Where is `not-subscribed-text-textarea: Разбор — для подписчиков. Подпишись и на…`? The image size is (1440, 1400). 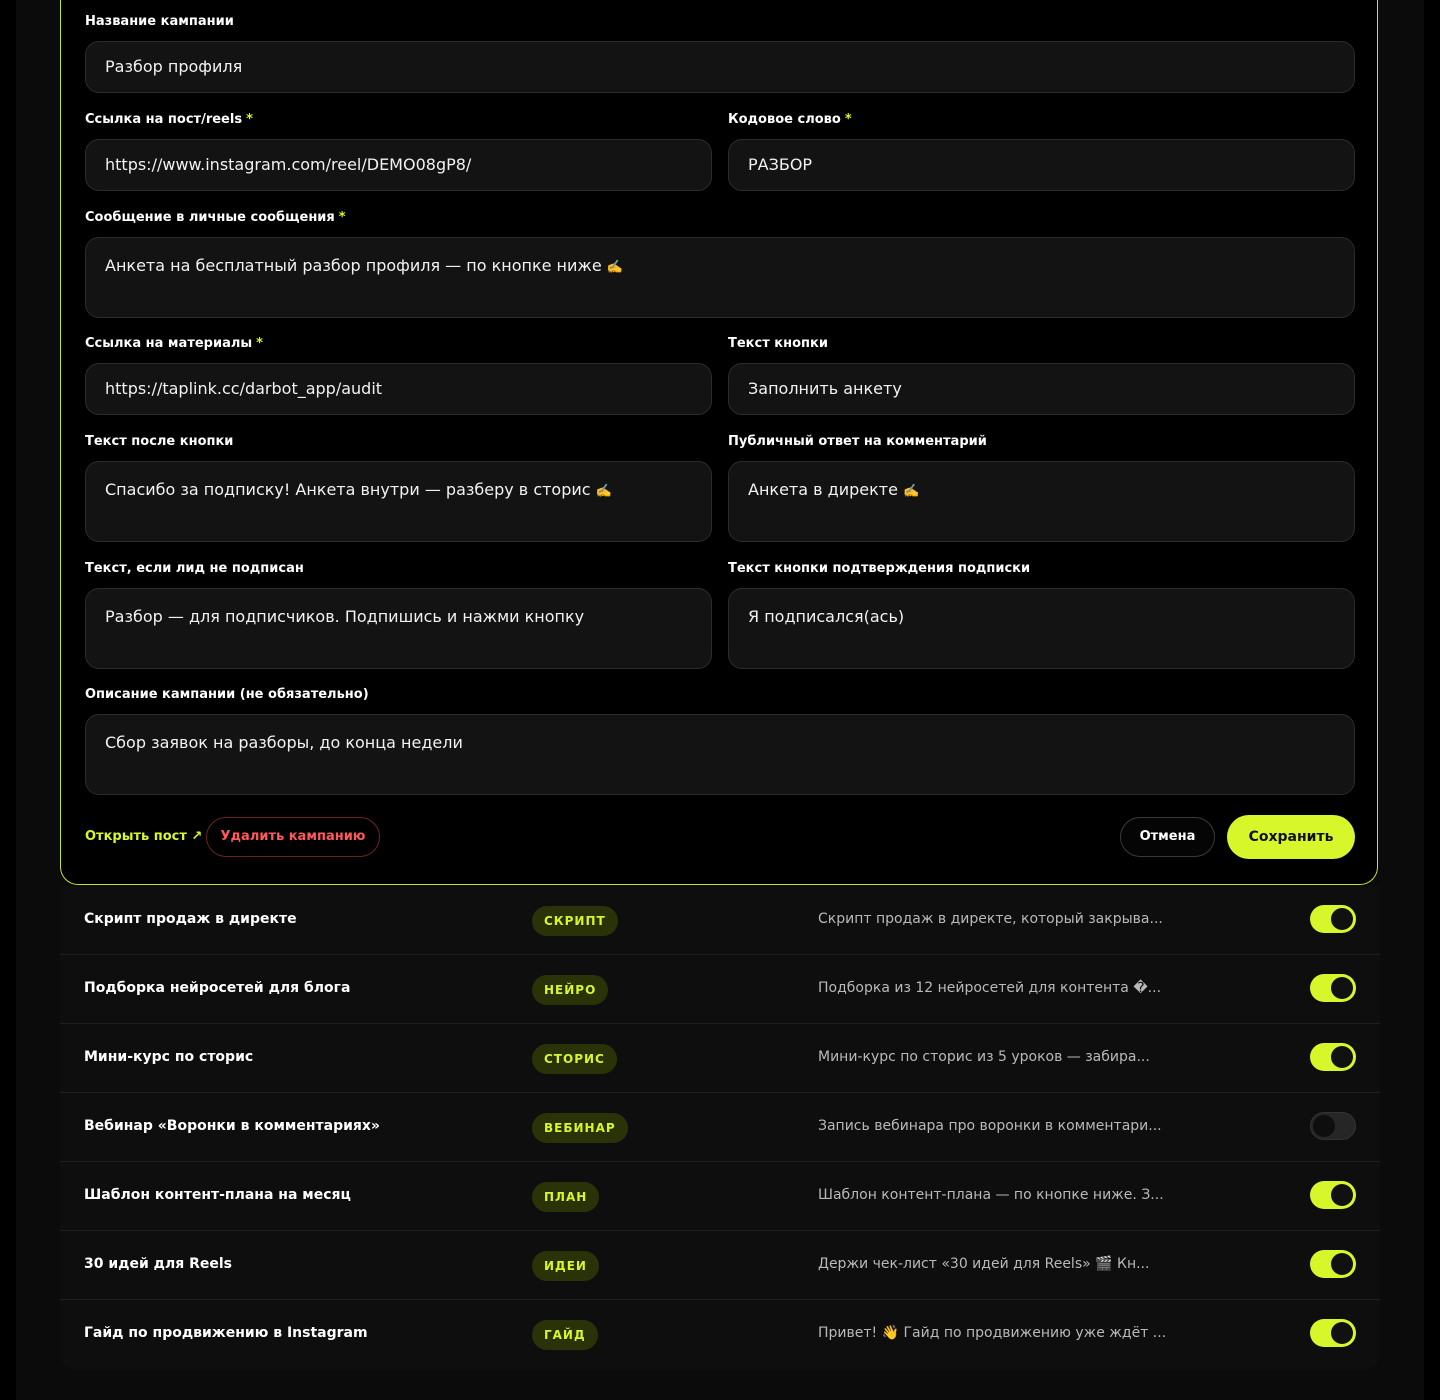
not-subscribed-text-textarea: Разбор — для подписчиков. Подпишись и на… is located at coordinates (398, 628).